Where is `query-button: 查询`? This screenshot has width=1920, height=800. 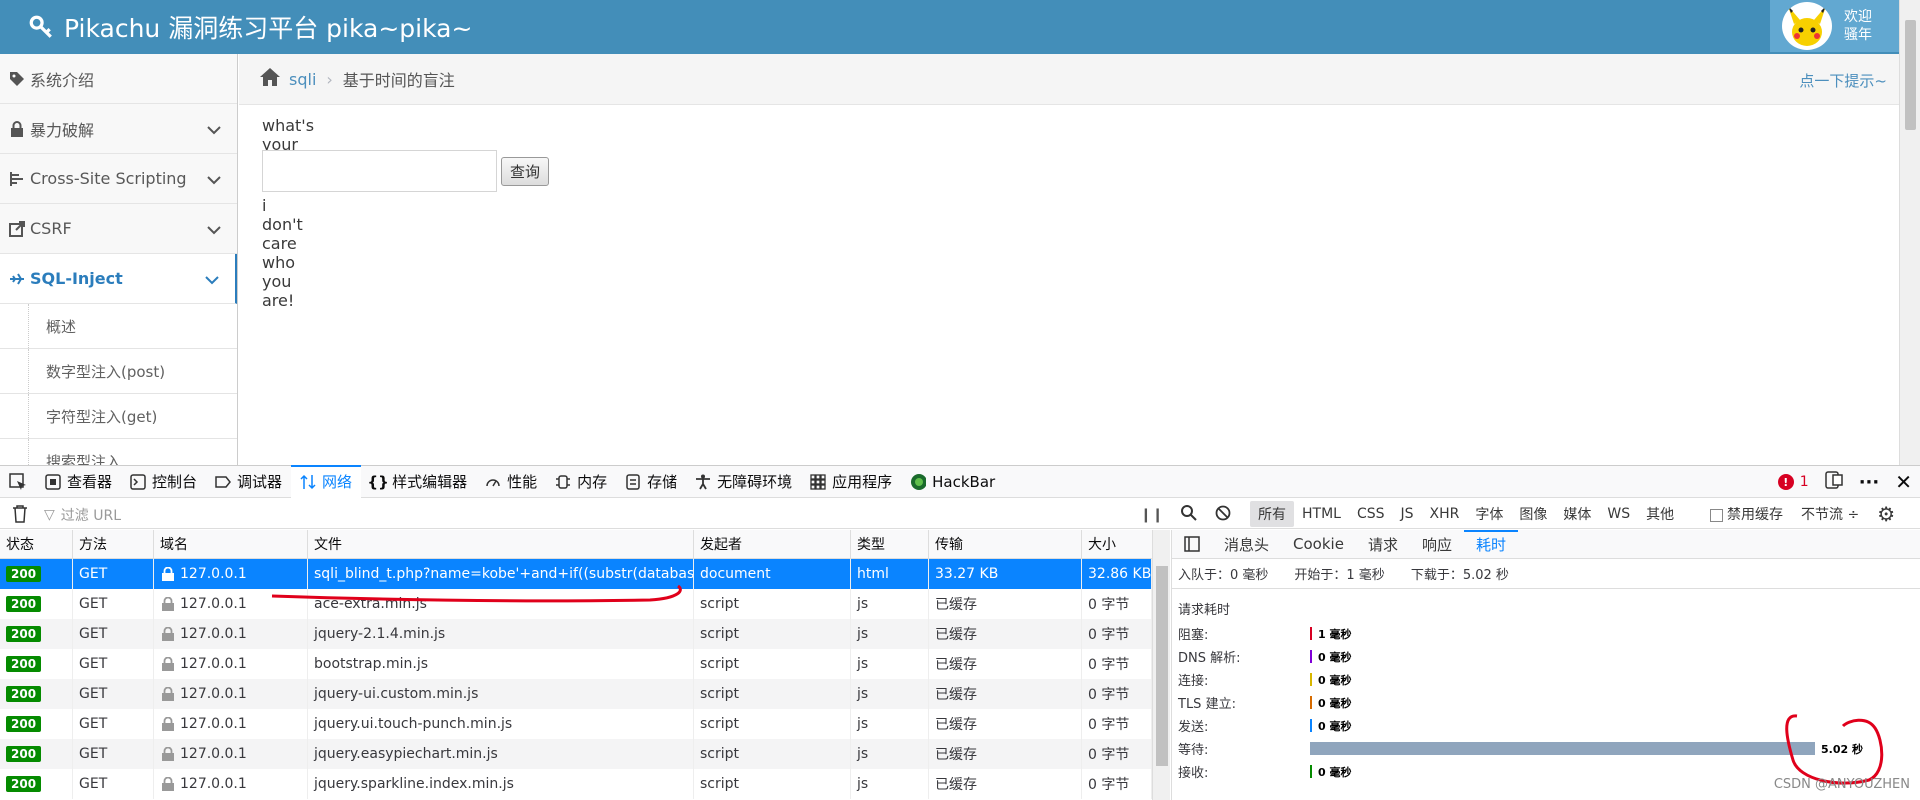
query-button: 查询 is located at coordinates (525, 171).